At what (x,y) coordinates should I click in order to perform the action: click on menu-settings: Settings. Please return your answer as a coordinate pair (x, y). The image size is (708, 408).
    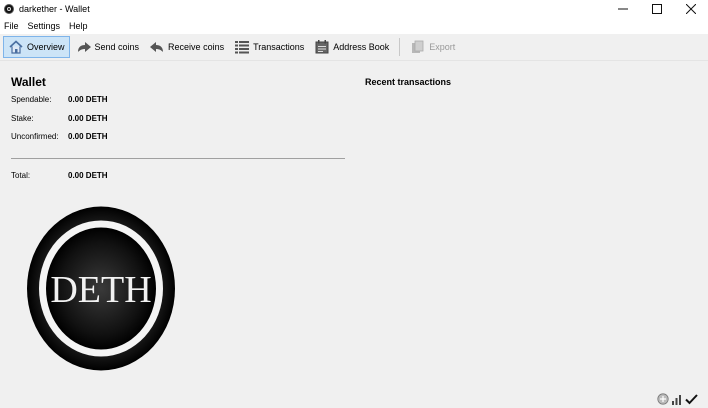
    Looking at the image, I should click on (45, 26).